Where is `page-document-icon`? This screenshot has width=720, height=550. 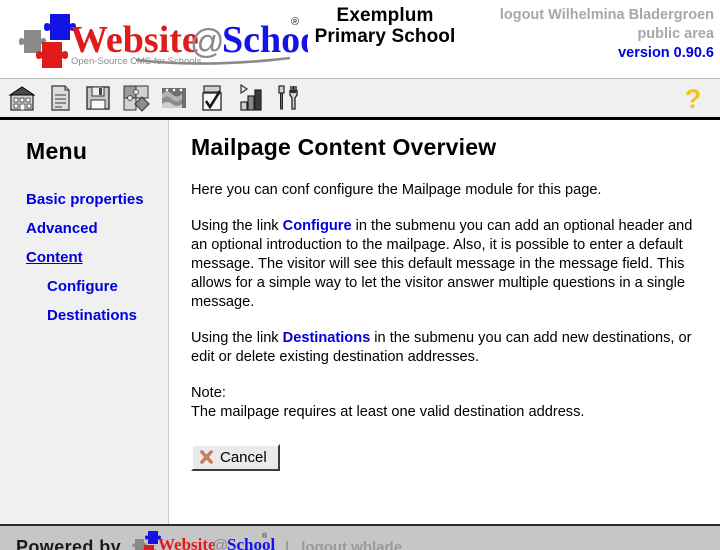 page-document-icon is located at coordinates (60, 98).